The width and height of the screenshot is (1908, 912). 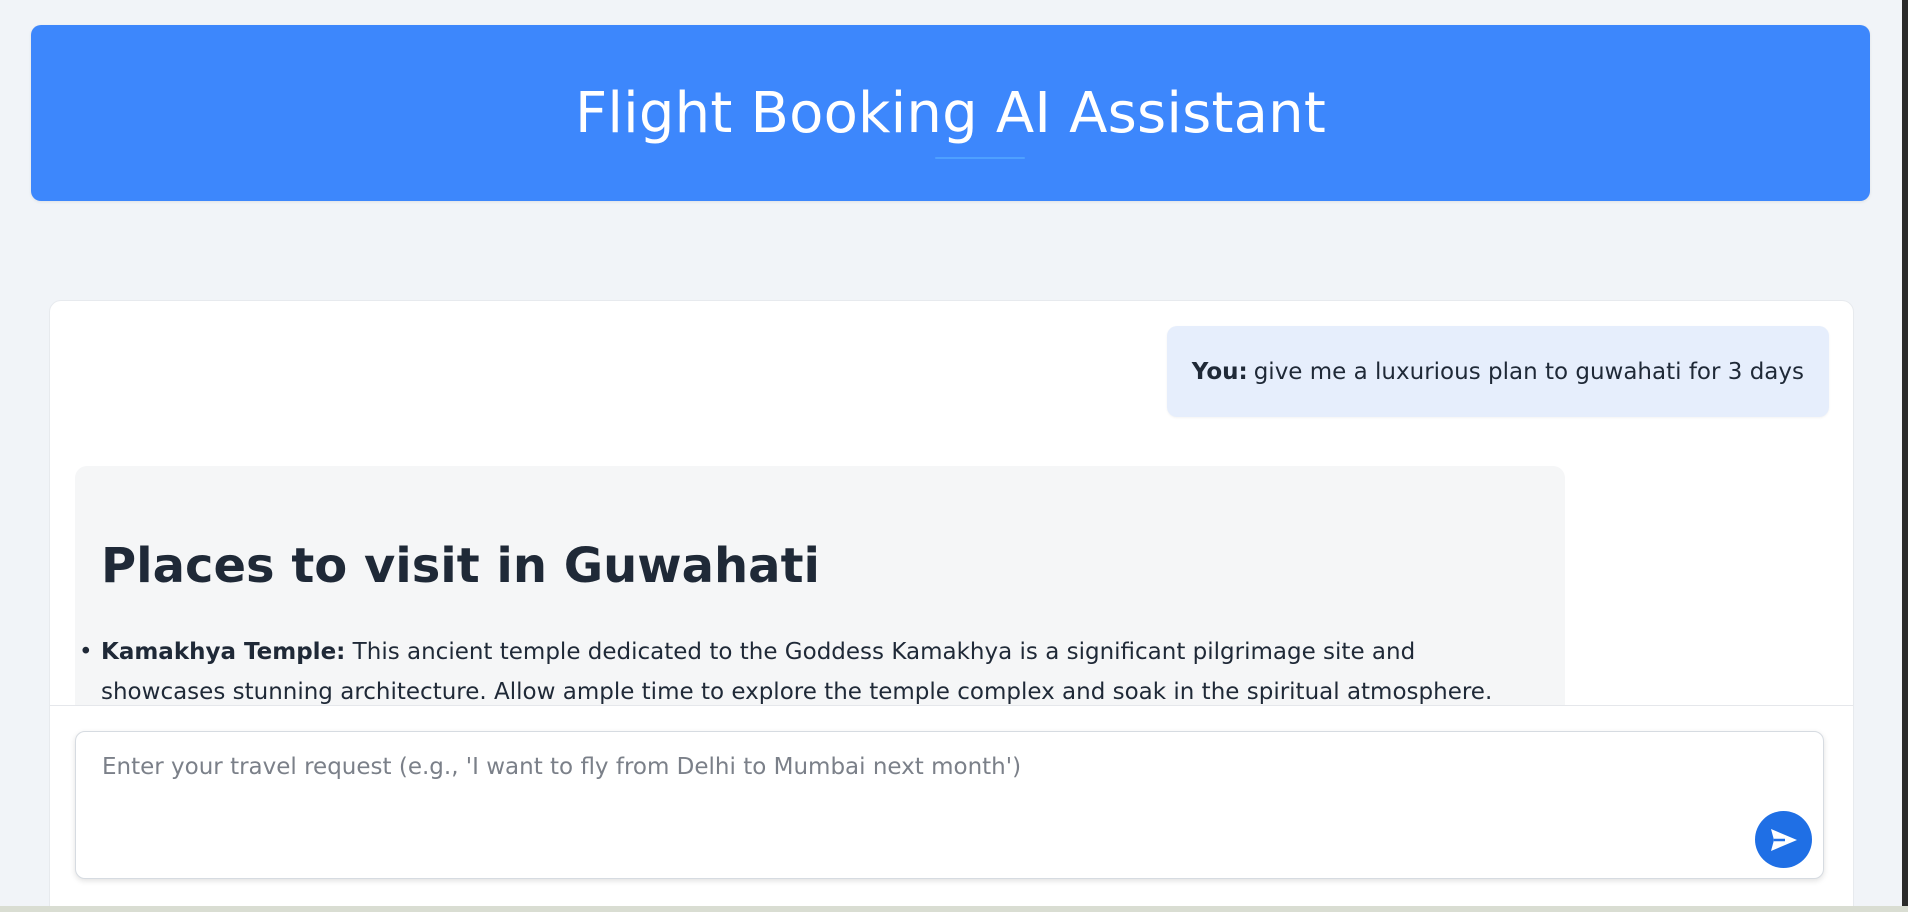 What do you see at coordinates (954, 909) in the screenshot?
I see `window-bottom-edge` at bounding box center [954, 909].